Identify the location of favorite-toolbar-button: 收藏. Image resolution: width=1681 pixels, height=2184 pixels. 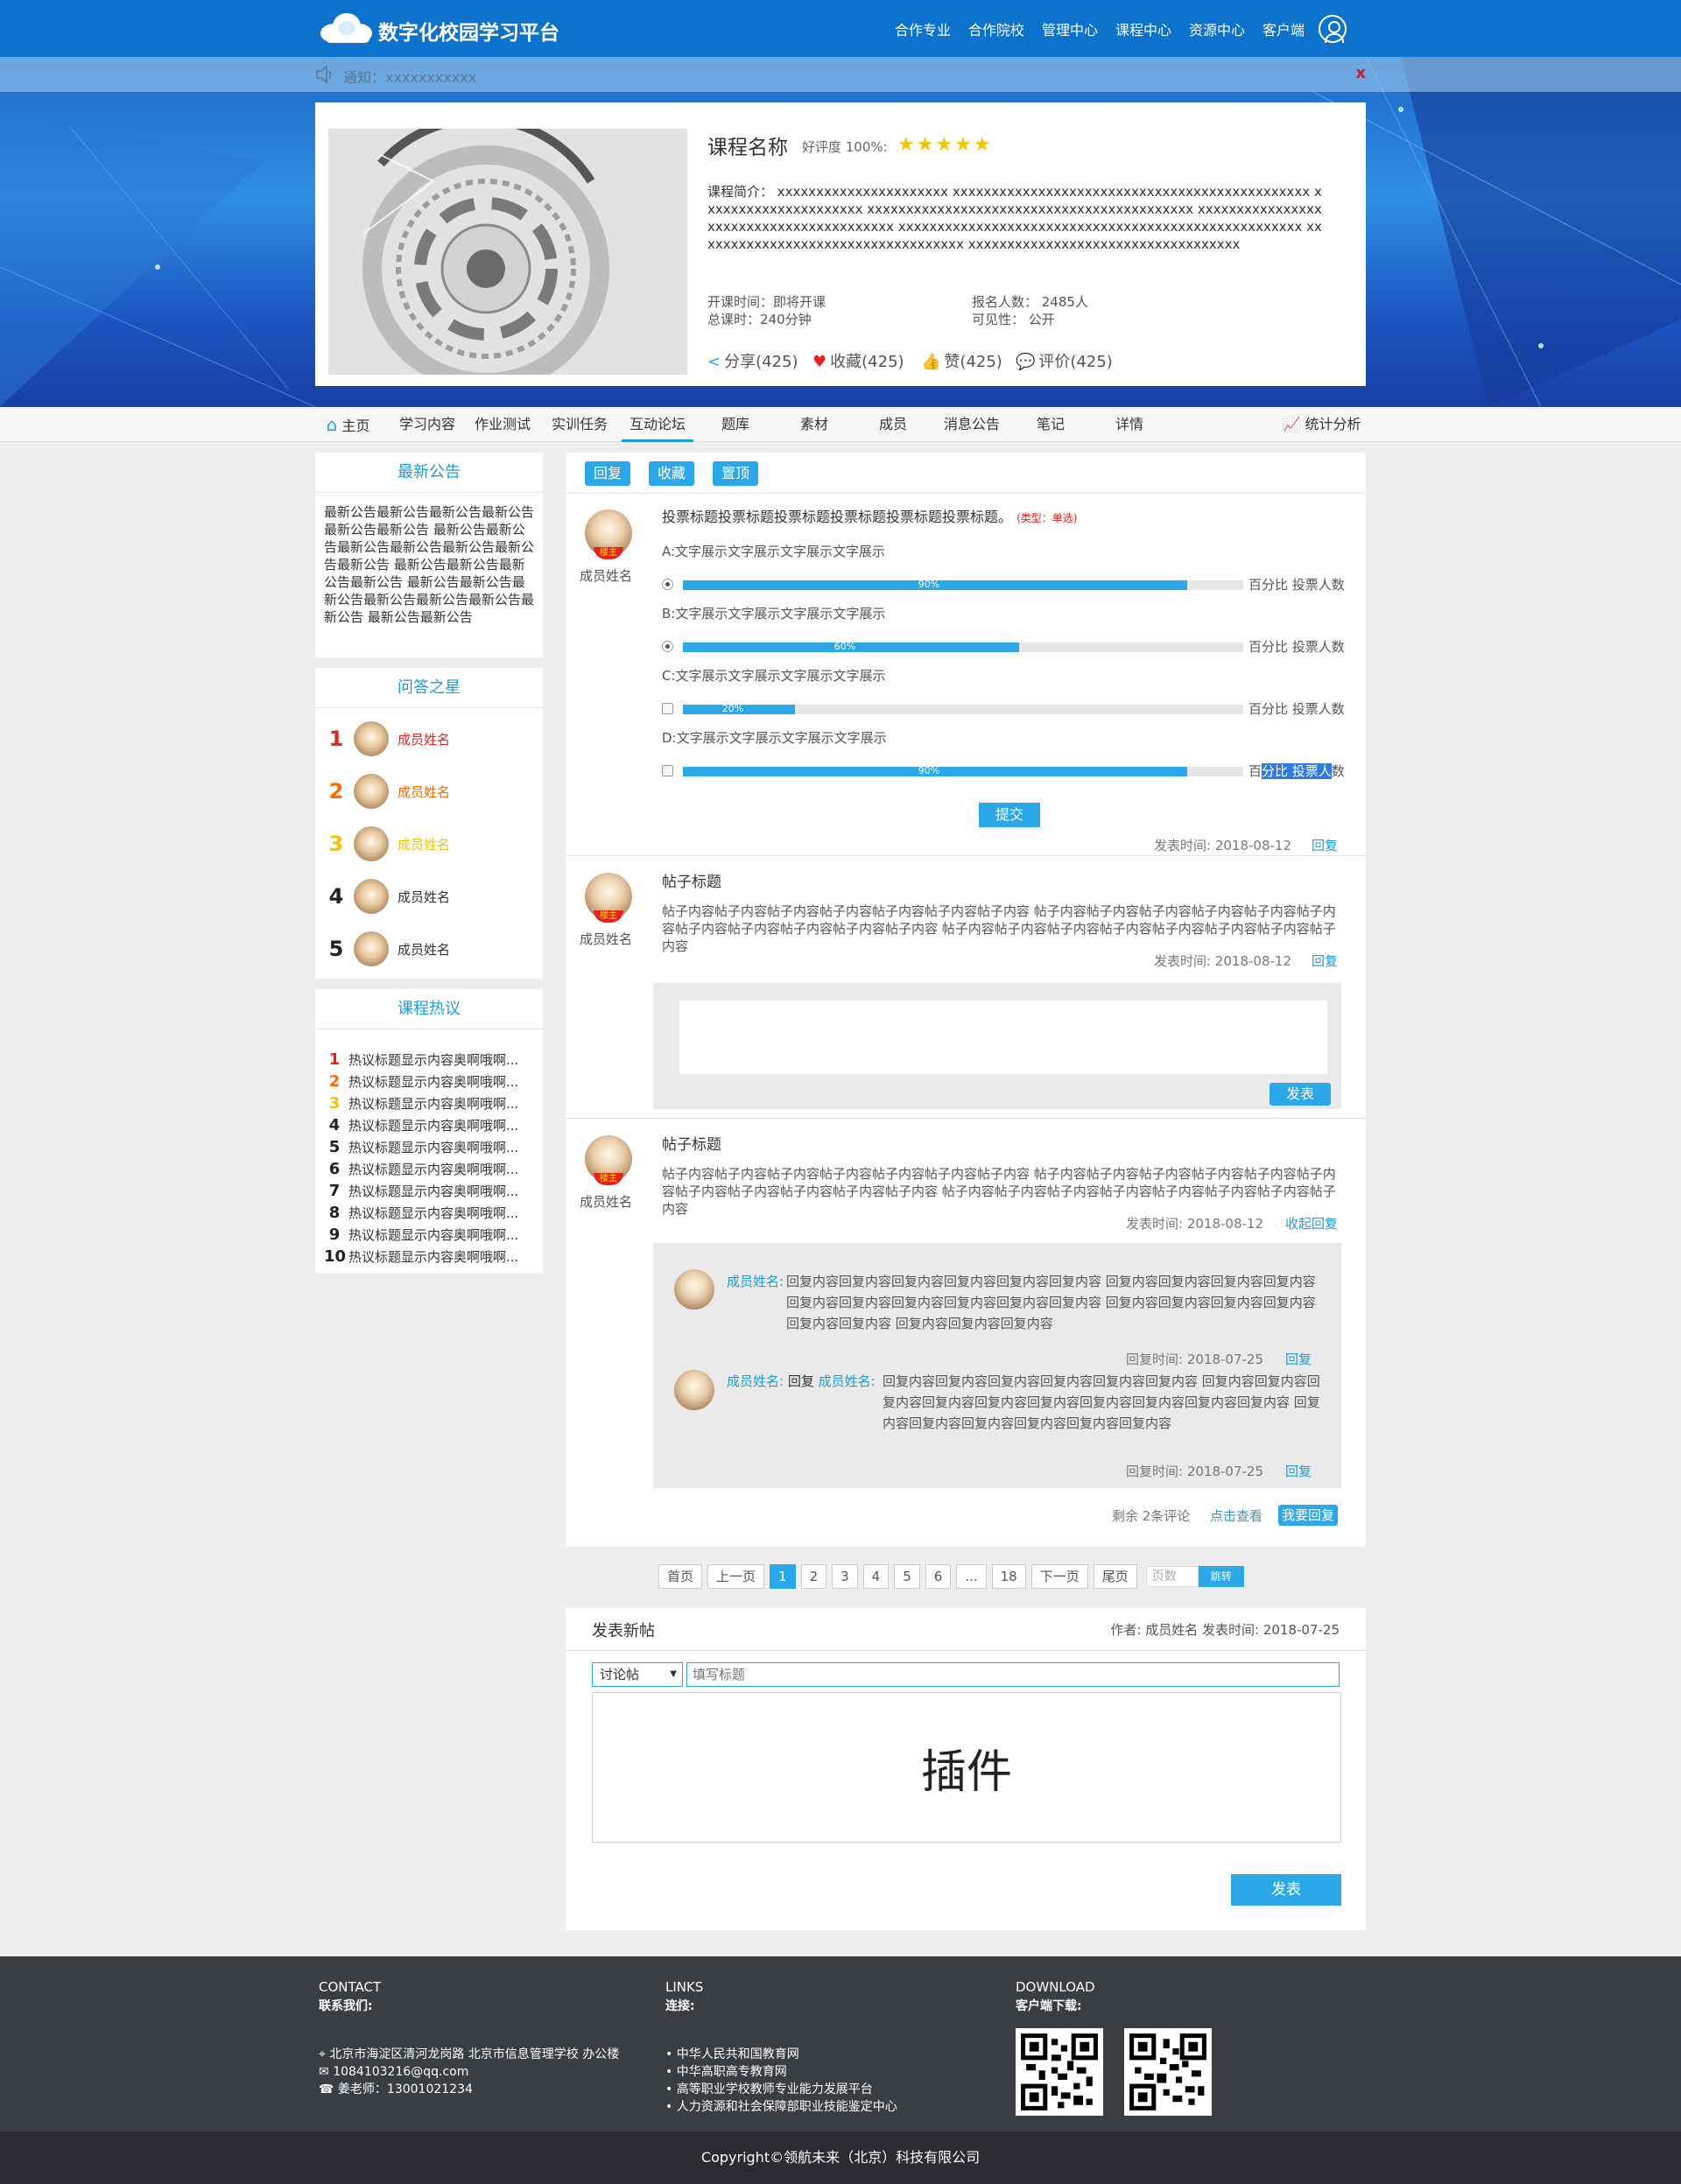
(672, 473).